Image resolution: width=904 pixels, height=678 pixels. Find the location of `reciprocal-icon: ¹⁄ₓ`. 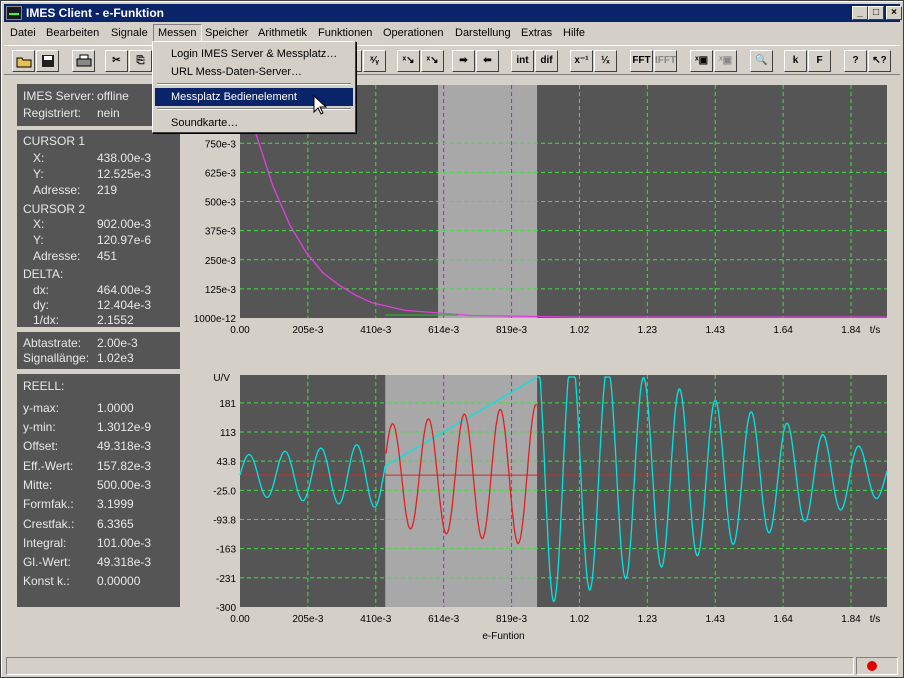

reciprocal-icon: ¹⁄ₓ is located at coordinates (605, 61).